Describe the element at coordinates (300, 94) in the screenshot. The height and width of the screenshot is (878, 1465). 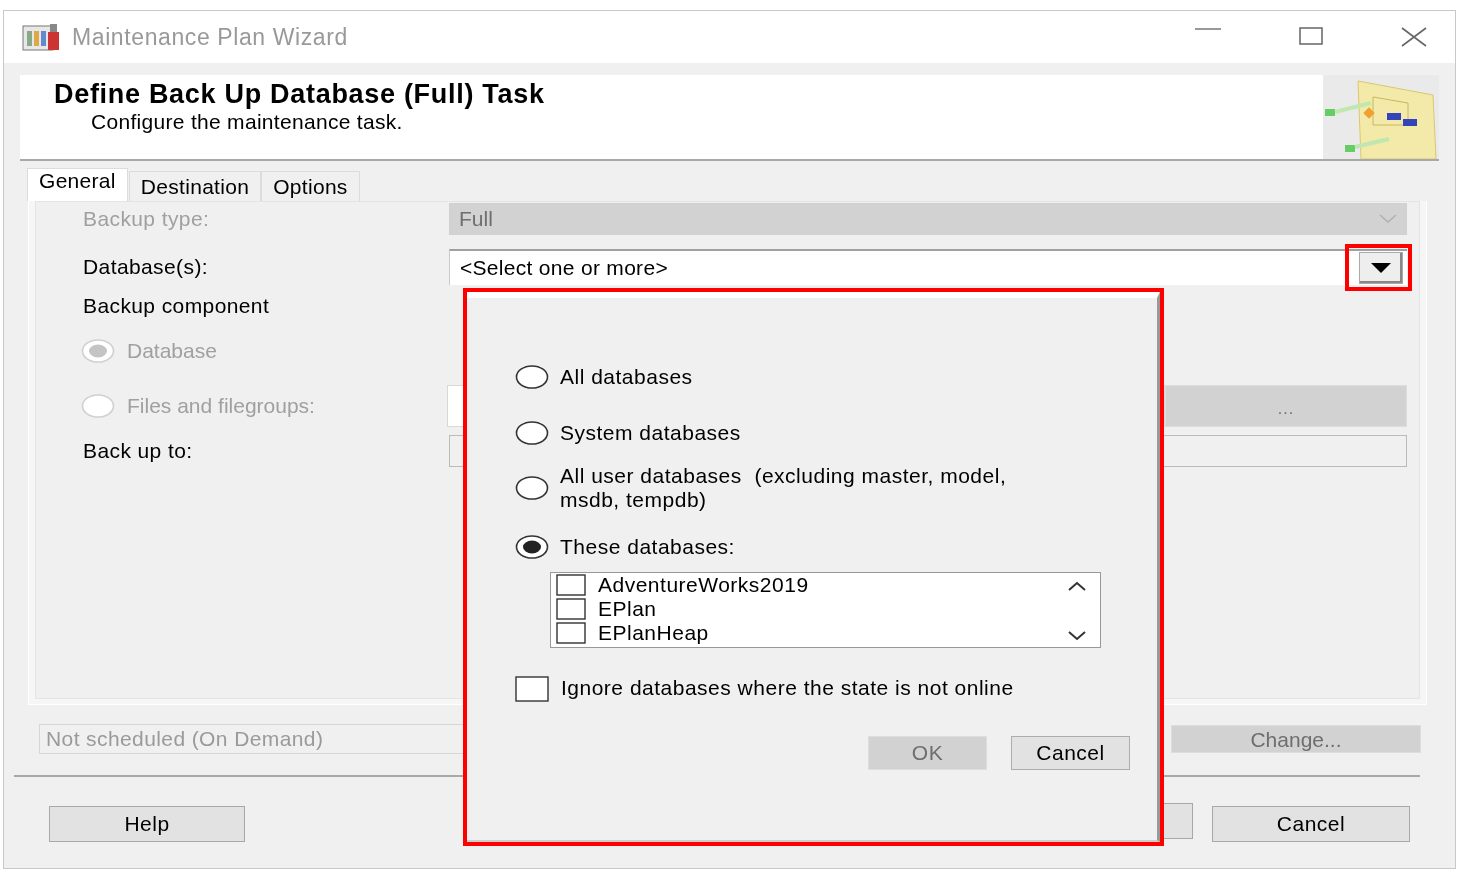
I see `page-title: Define Back Up Database (Full) Task` at that location.